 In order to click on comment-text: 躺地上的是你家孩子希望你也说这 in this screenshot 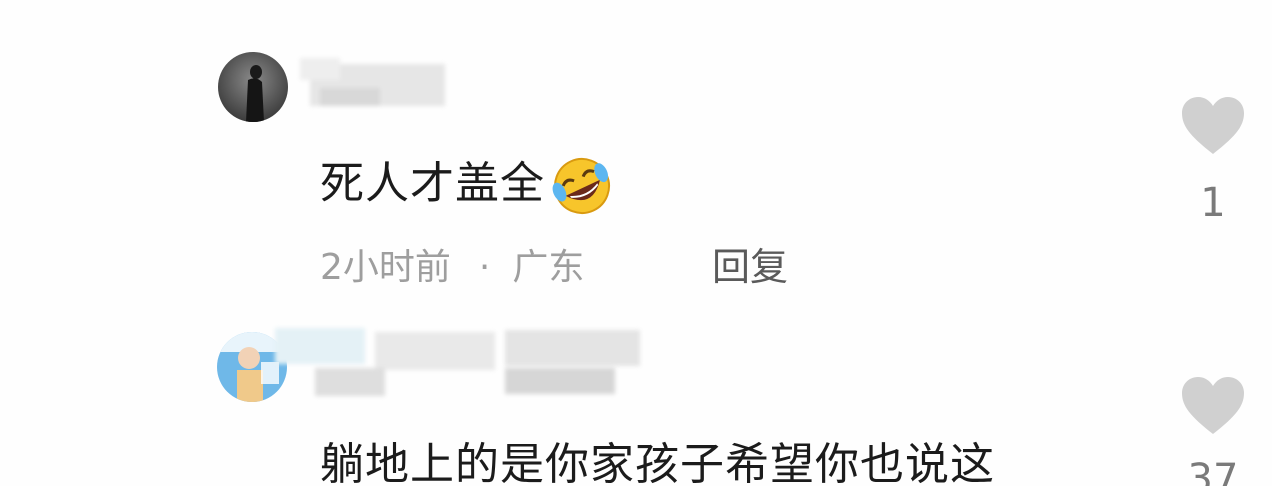, I will do `click(657, 457)`.